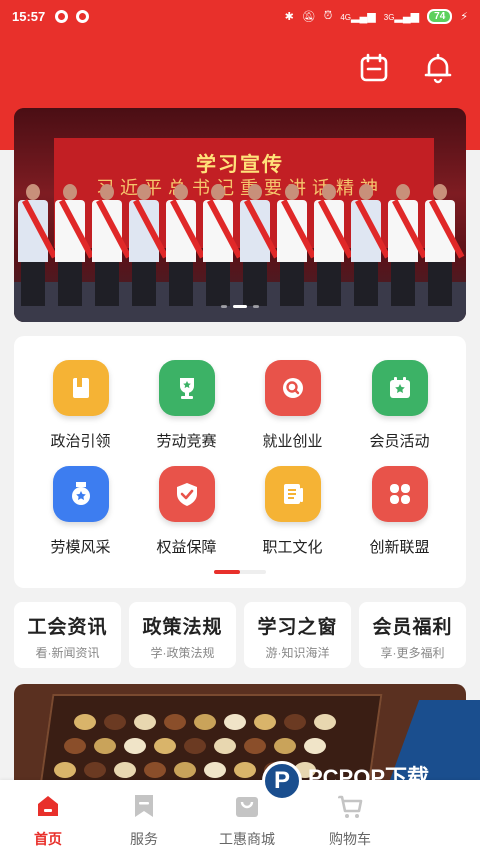  I want to click on tab-label: 工惠商城, so click(247, 839).